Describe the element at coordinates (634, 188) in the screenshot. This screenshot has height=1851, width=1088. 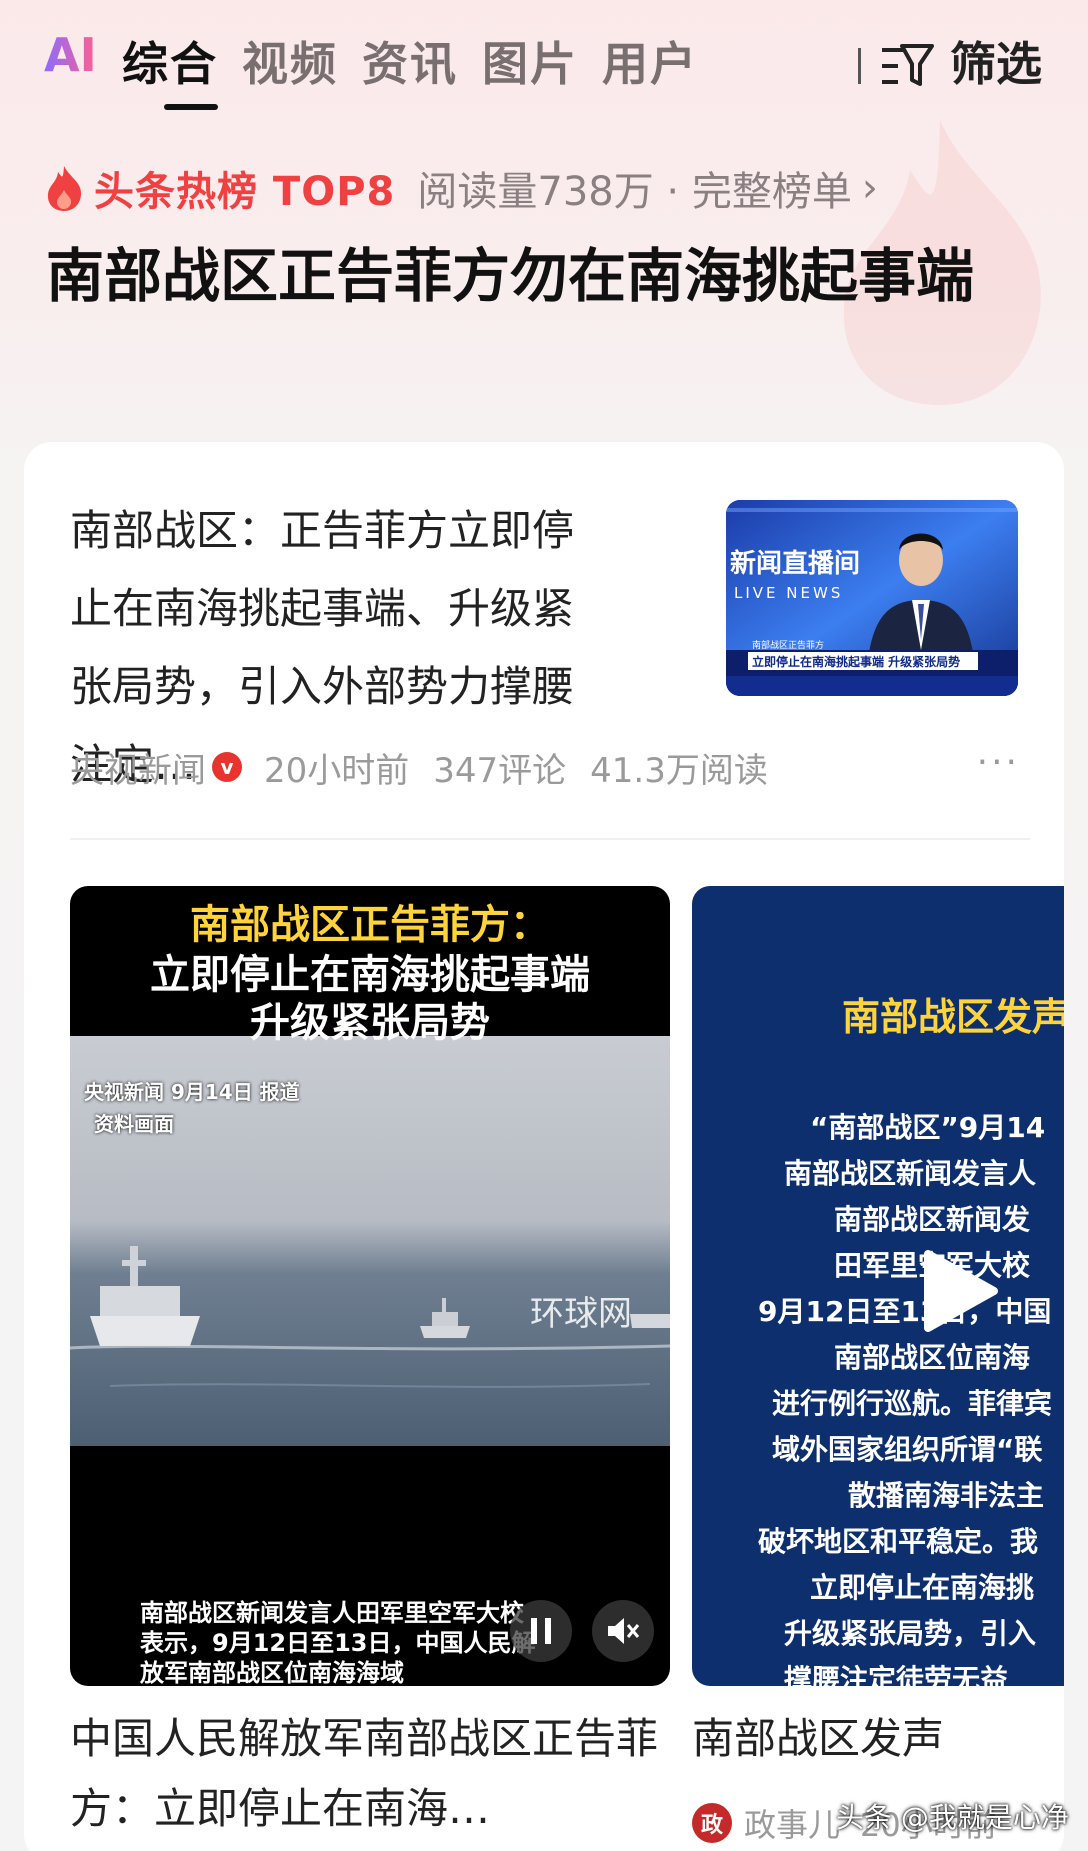
I see `hot-list-meta: 阅读量738万 · 完整榜单` at that location.